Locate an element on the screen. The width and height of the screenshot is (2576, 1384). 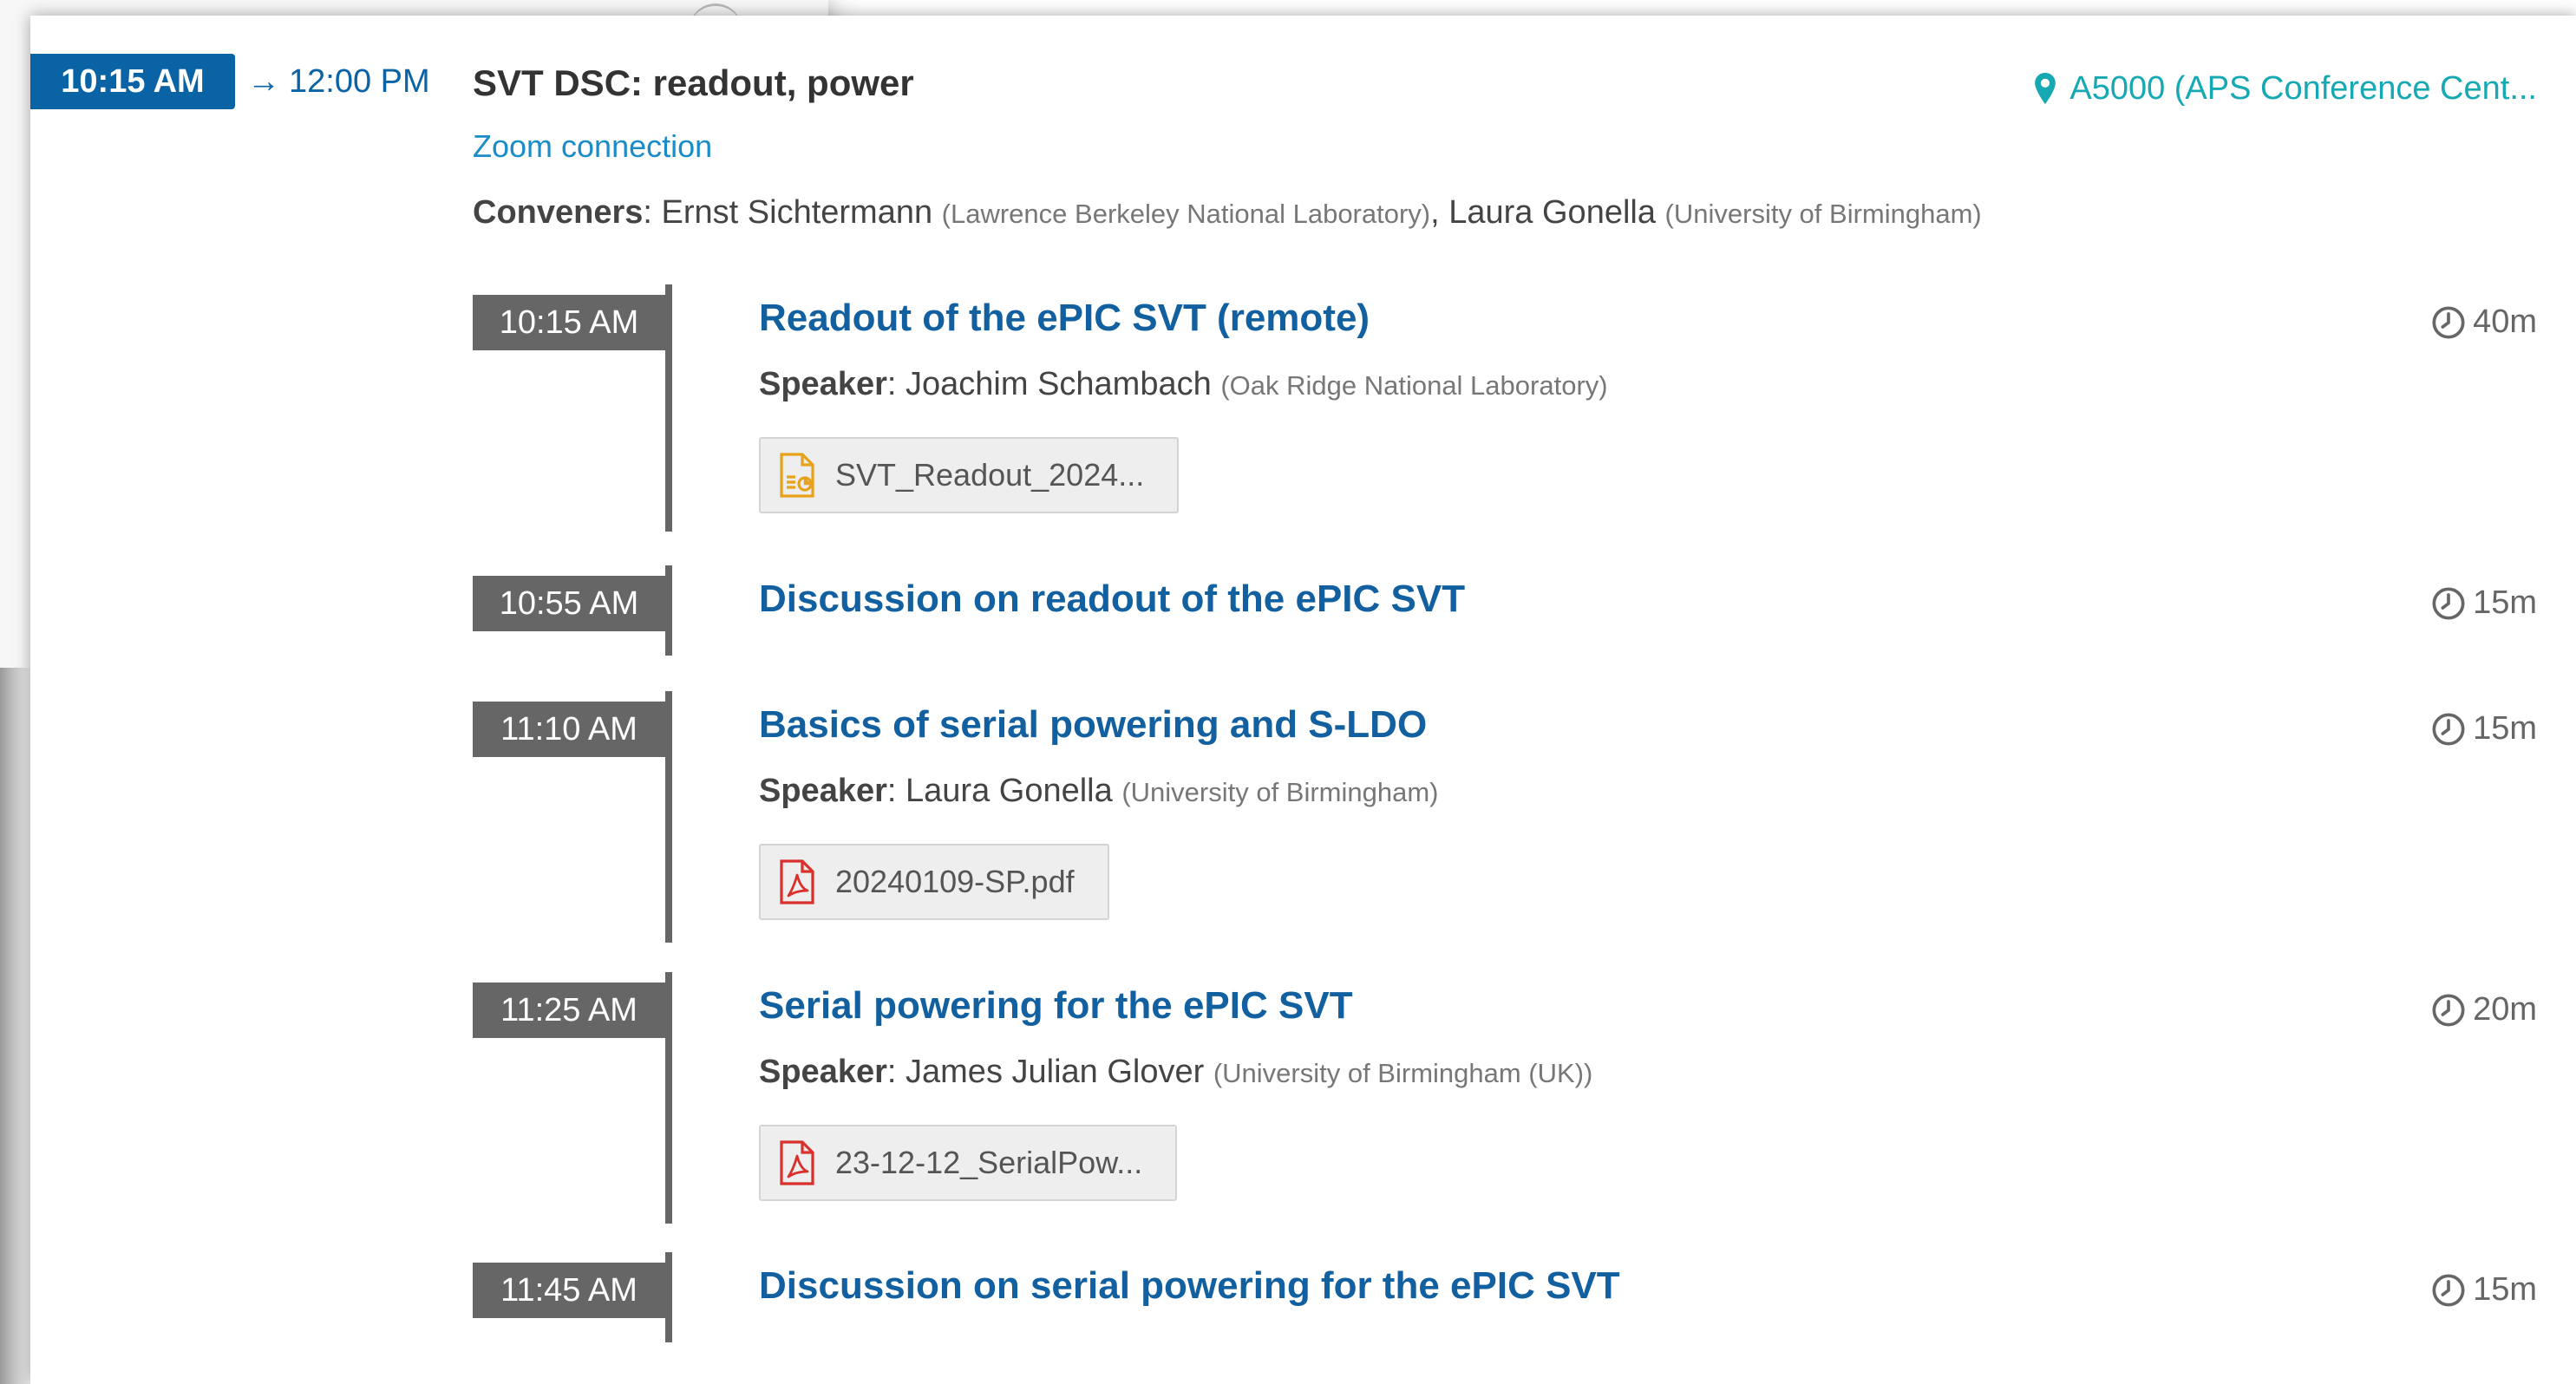
attachment-button: 20240109-SP.pdf is located at coordinates (934, 882).